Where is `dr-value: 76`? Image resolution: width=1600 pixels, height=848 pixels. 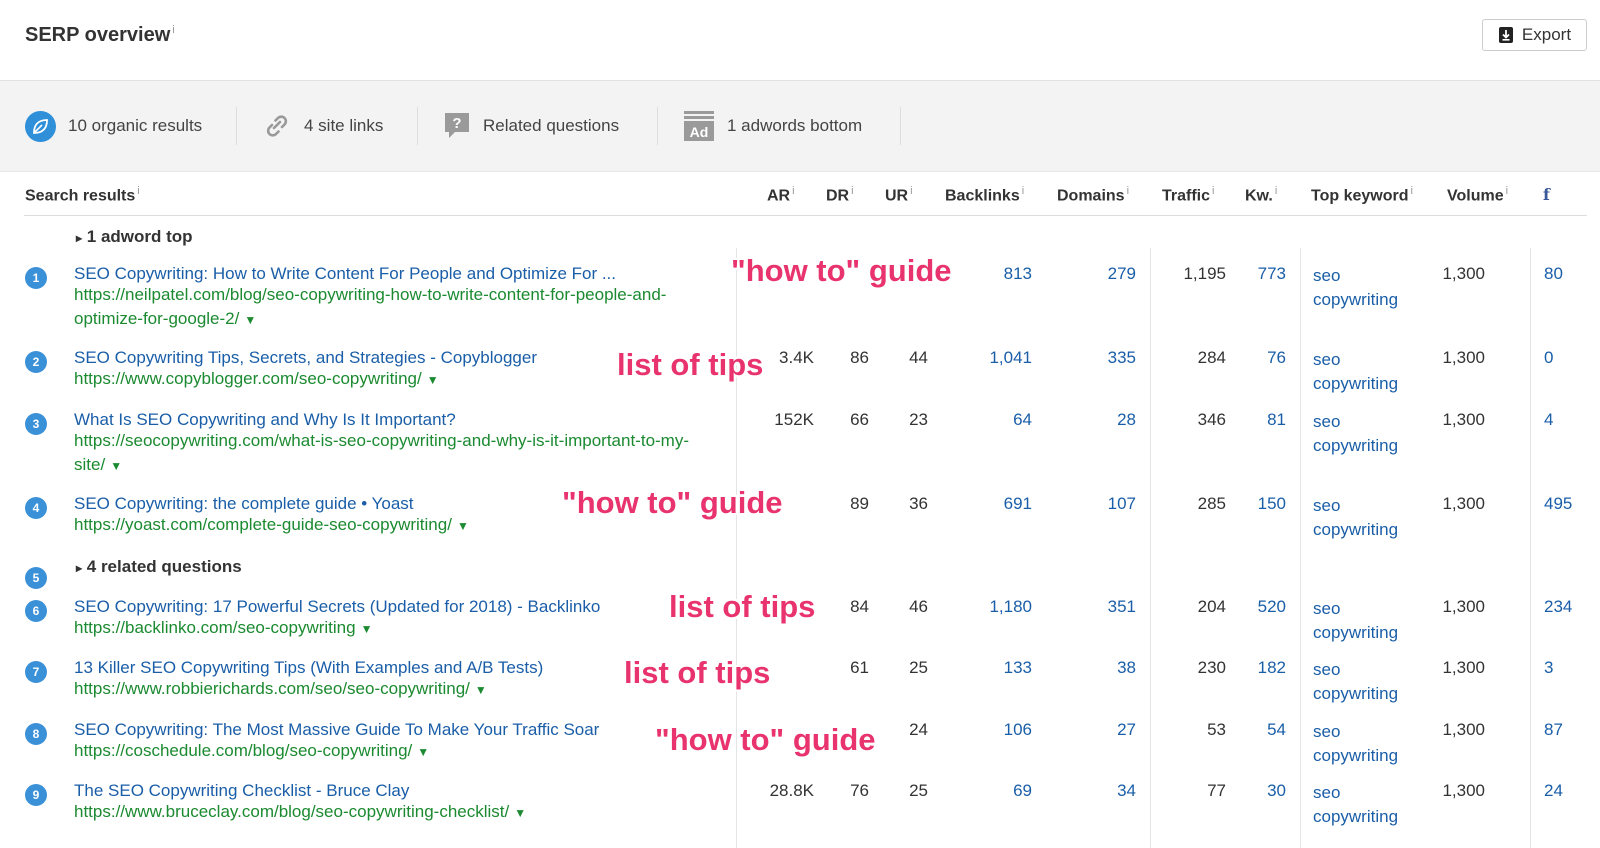 dr-value: 76 is located at coordinates (859, 790).